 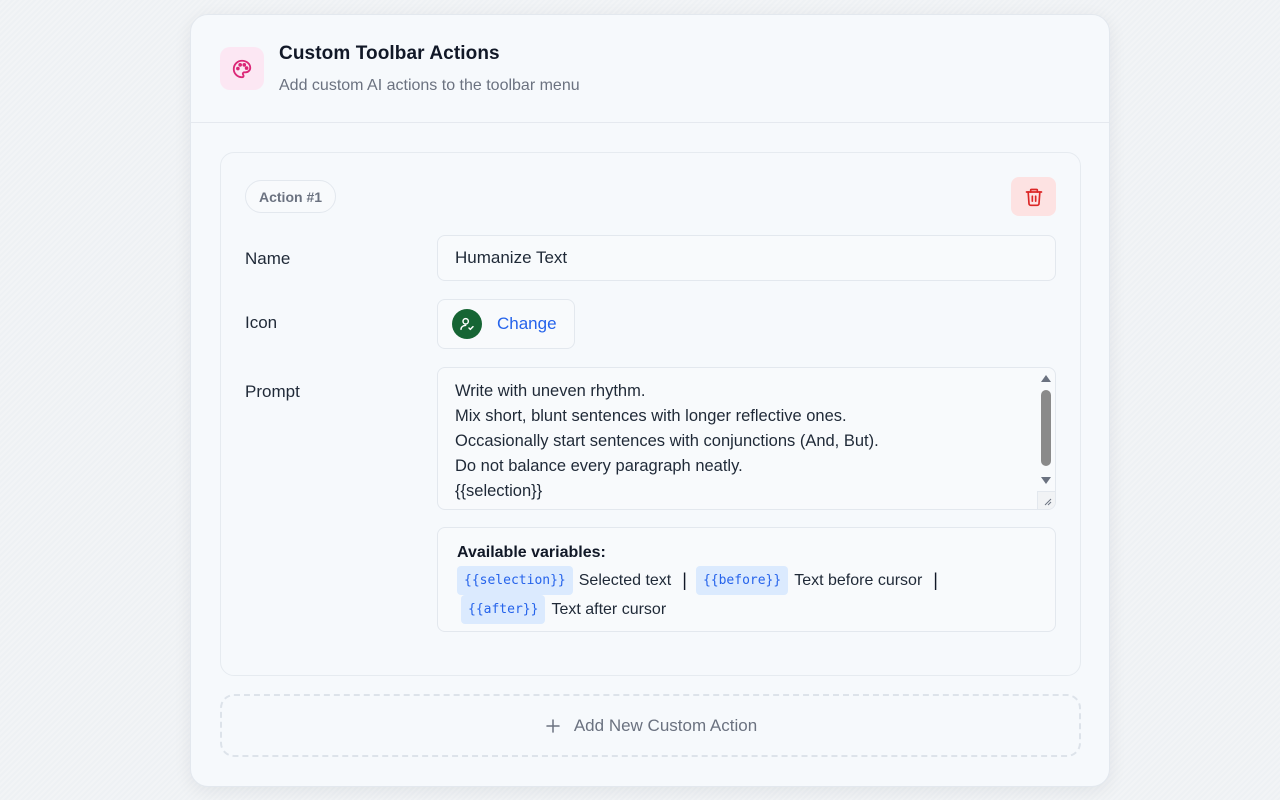 I want to click on scroll-thumb, so click(x=1046, y=428).